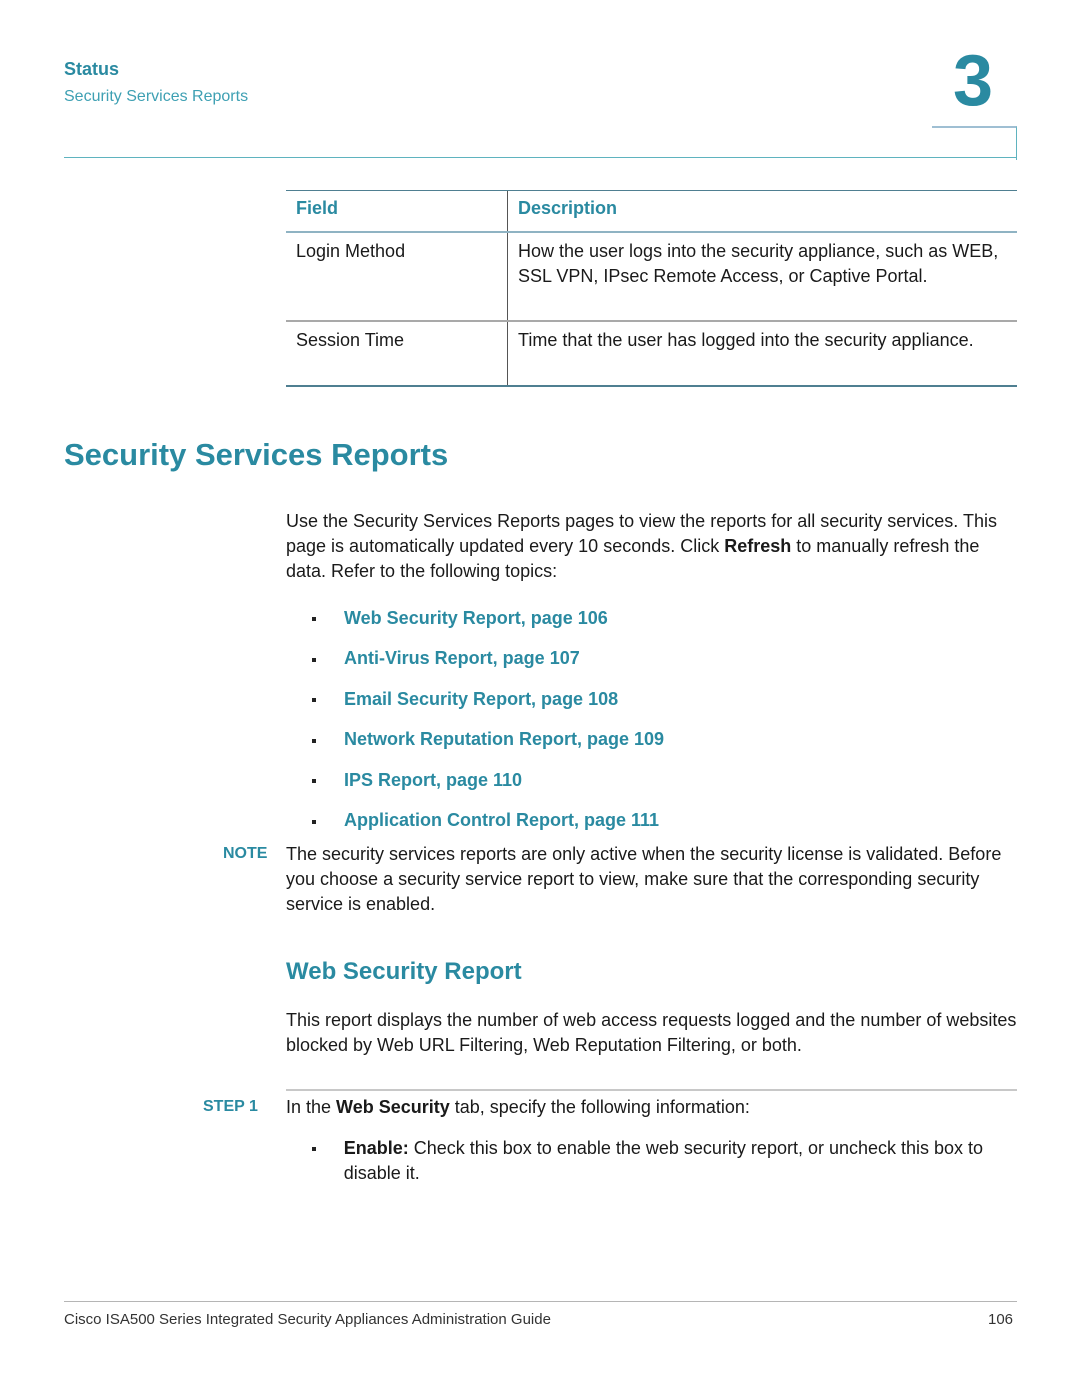 The height and width of the screenshot is (1397, 1080). Describe the element at coordinates (245, 853) in the screenshot. I see `note-label: NOTE` at that location.